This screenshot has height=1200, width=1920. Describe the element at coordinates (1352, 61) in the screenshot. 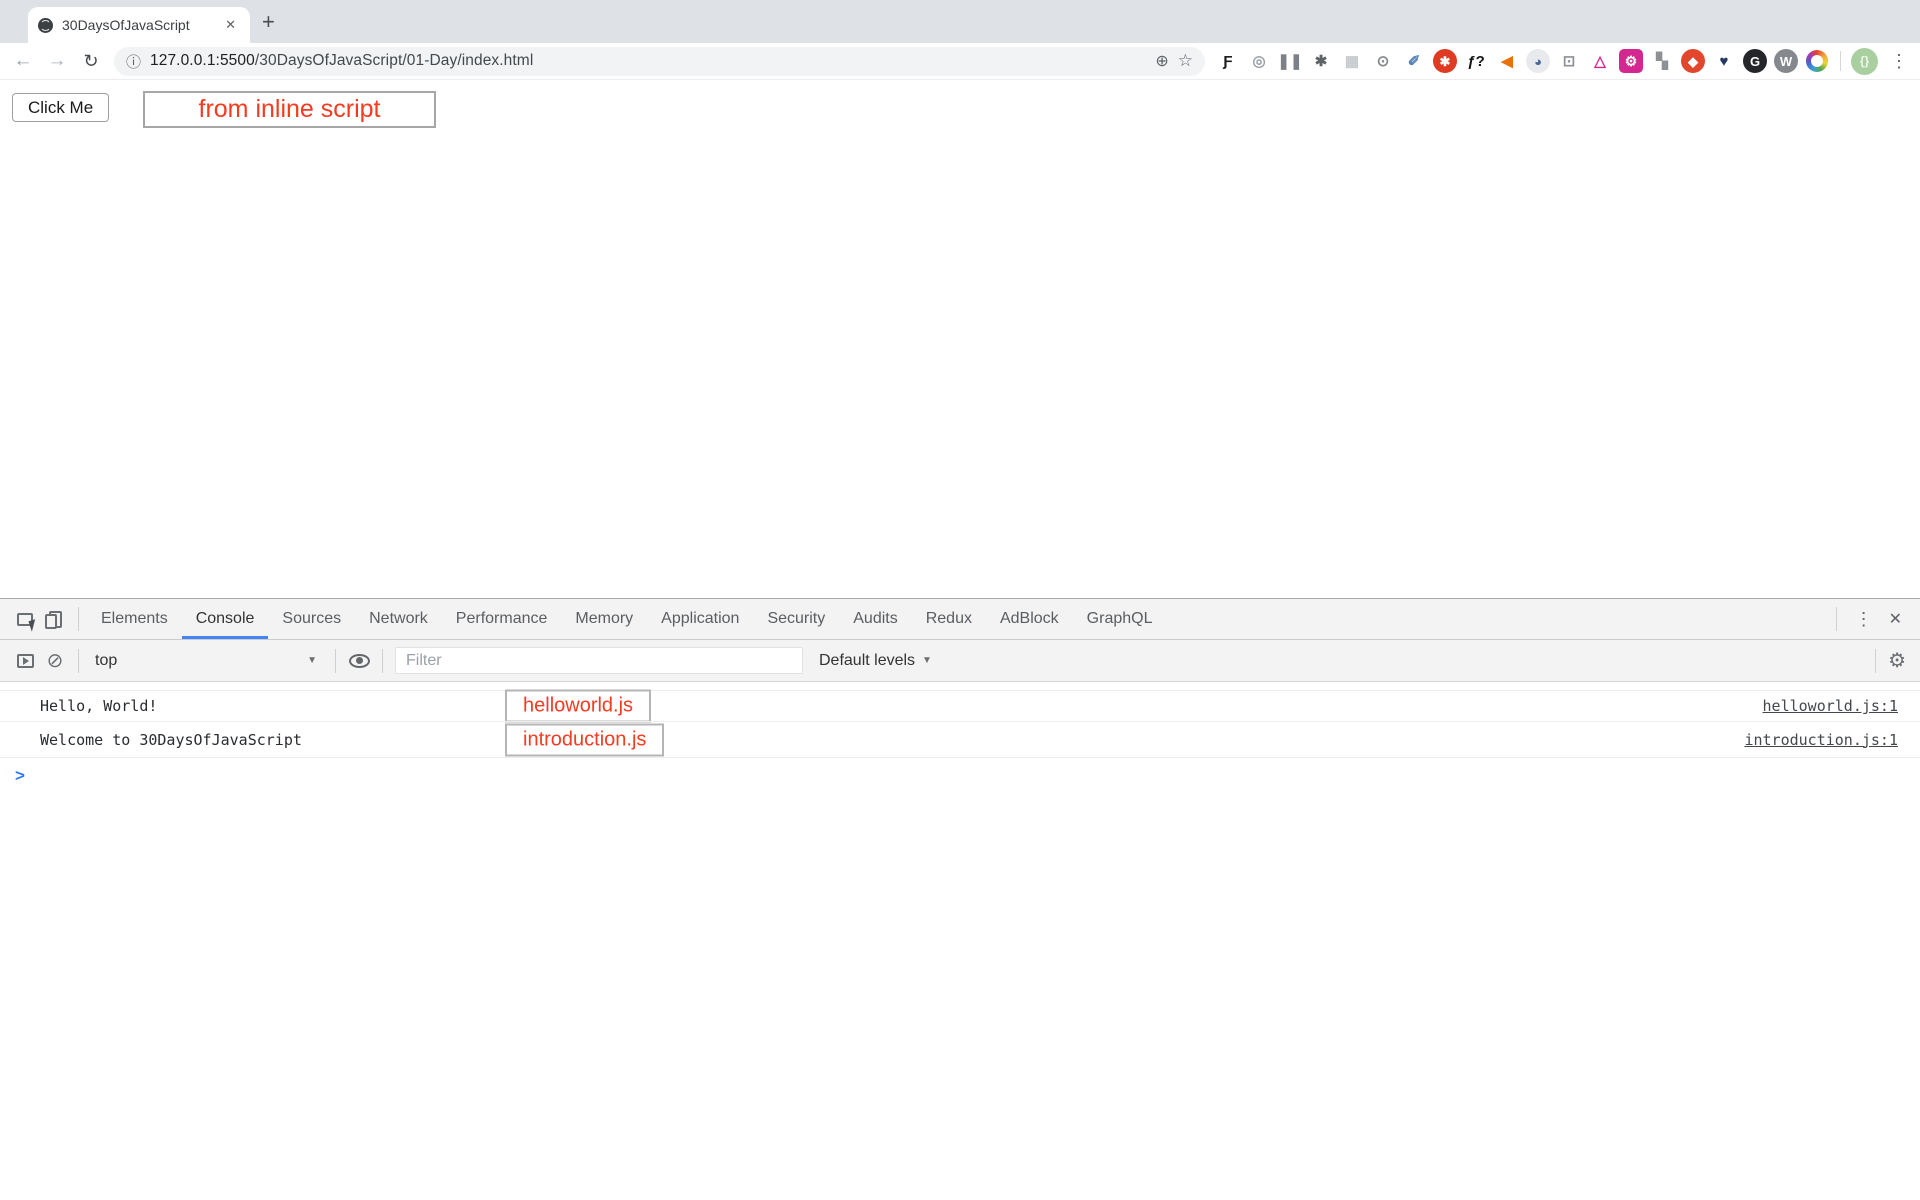

I see `grid-extension-icon: ▦` at that location.